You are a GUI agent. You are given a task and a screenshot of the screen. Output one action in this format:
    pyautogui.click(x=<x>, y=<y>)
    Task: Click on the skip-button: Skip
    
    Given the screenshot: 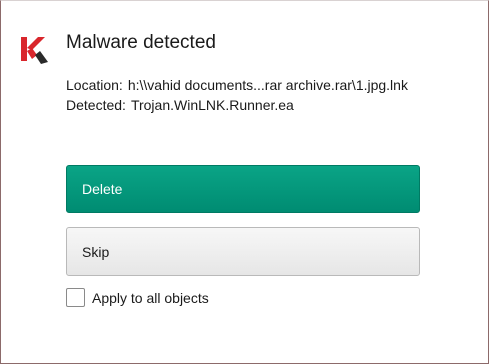 What is the action you would take?
    pyautogui.click(x=243, y=251)
    